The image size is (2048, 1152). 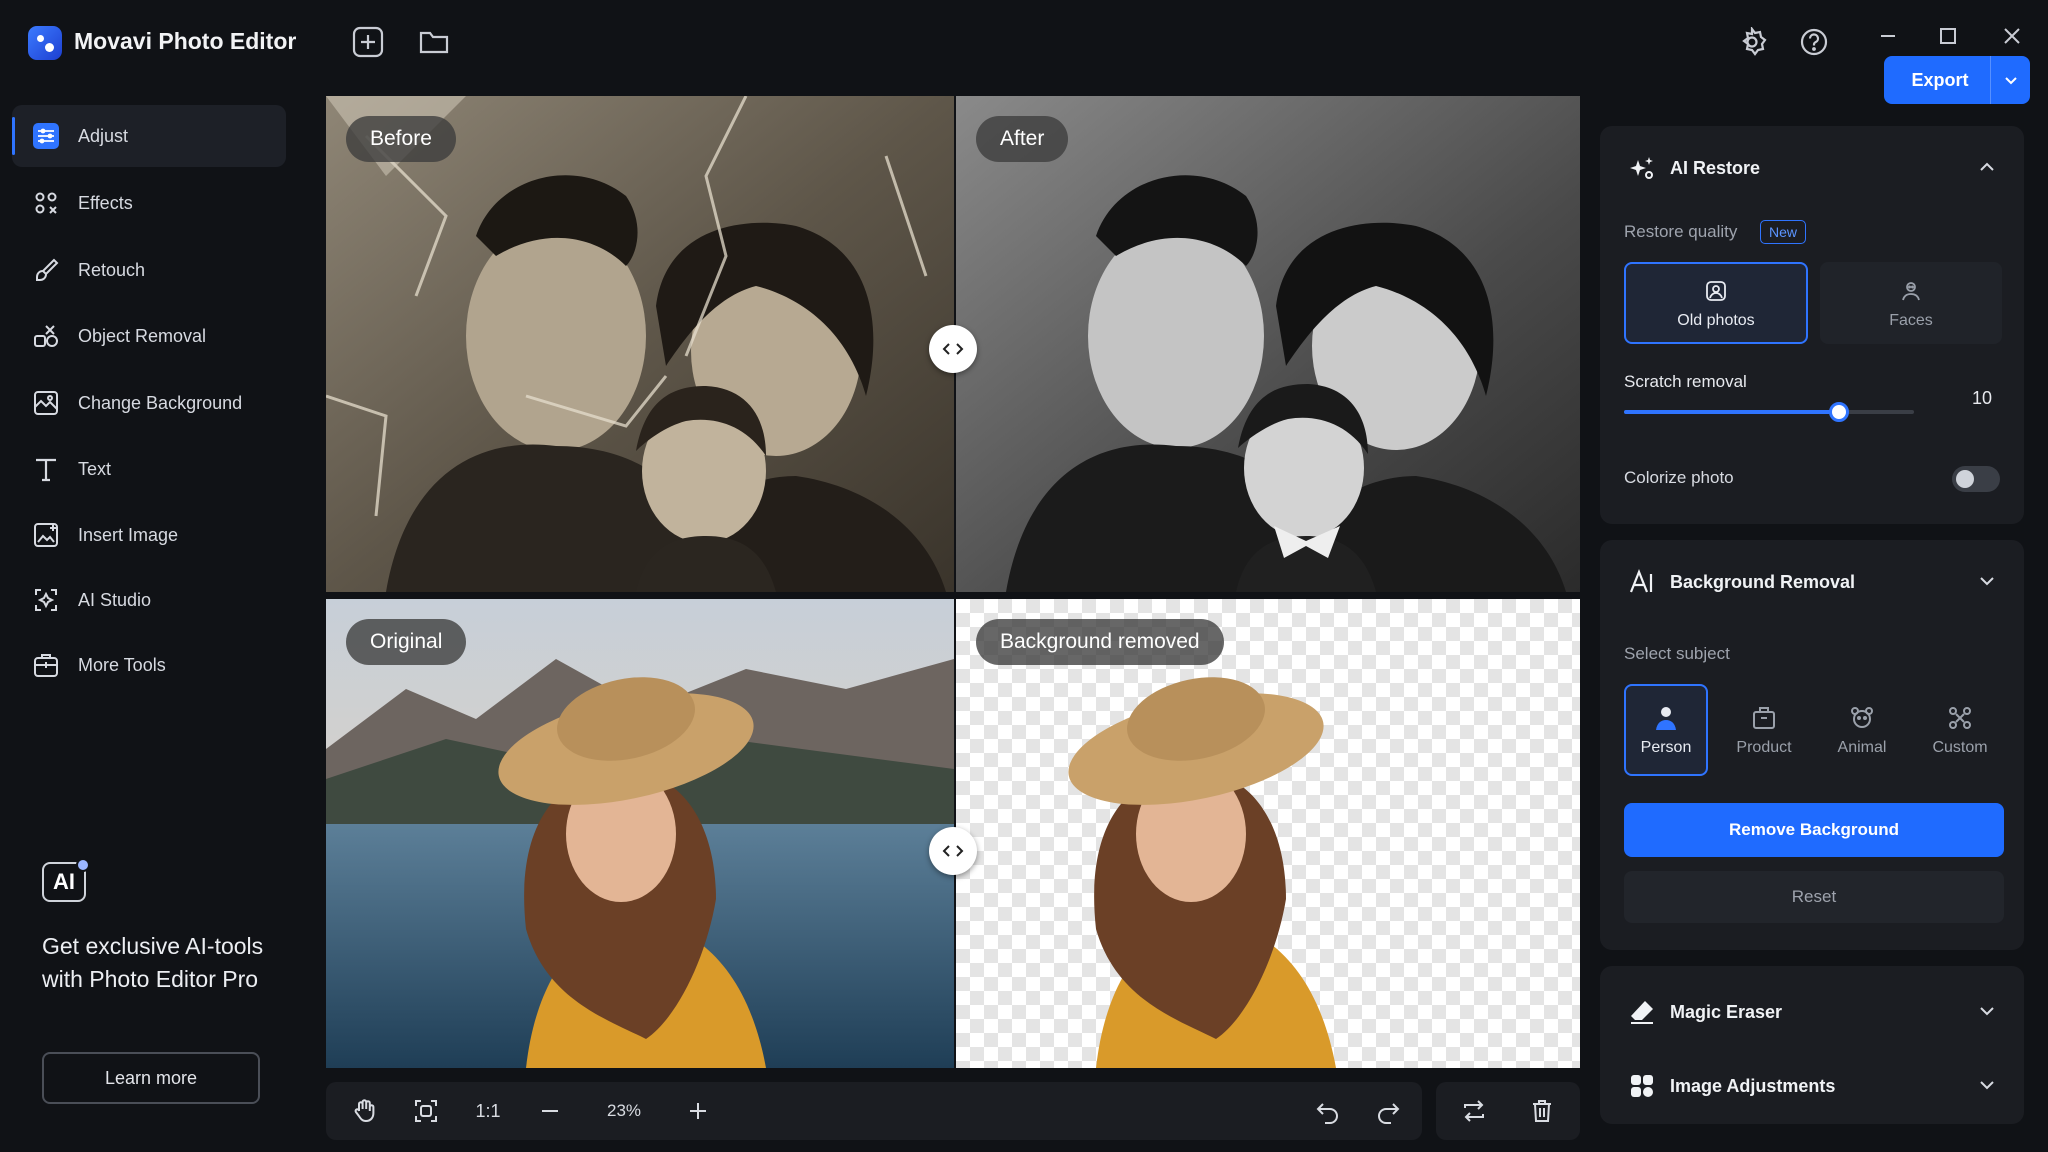 What do you see at coordinates (1666, 718) in the screenshot?
I see `person-icon` at bounding box center [1666, 718].